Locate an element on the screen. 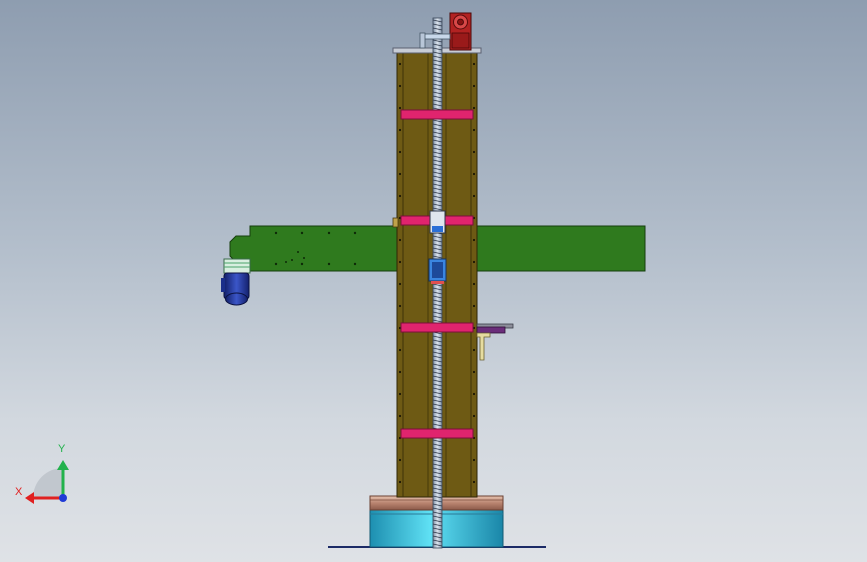 Image resolution: width=867 pixels, height=562 pixels. axis-triad is located at coordinates (47, 482).